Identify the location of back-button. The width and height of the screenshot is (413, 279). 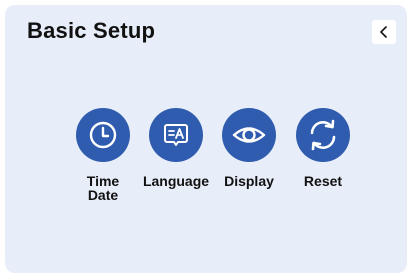
(384, 32).